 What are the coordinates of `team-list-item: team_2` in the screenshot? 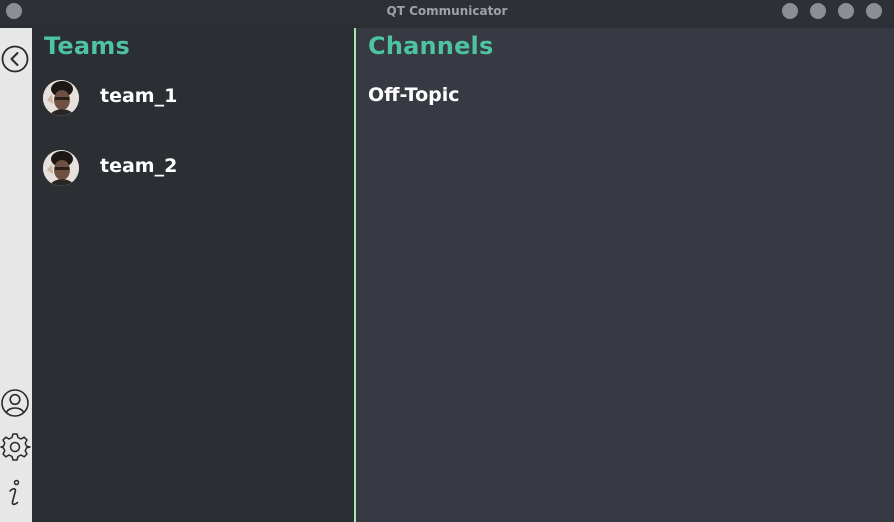 It's located at (193, 168).